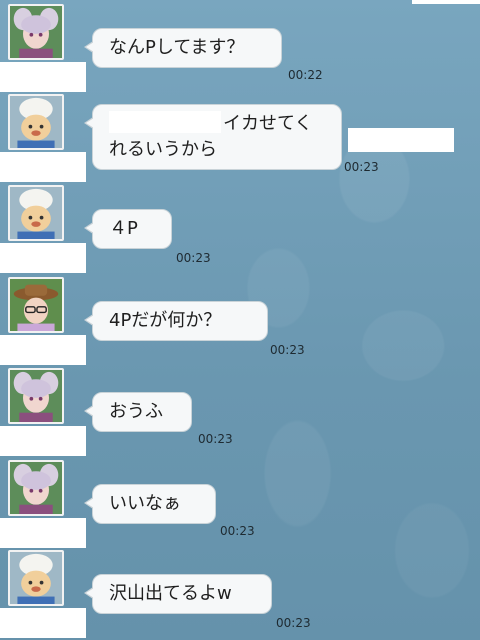  I want to click on message-row: ４P 00:23, so click(240, 229).